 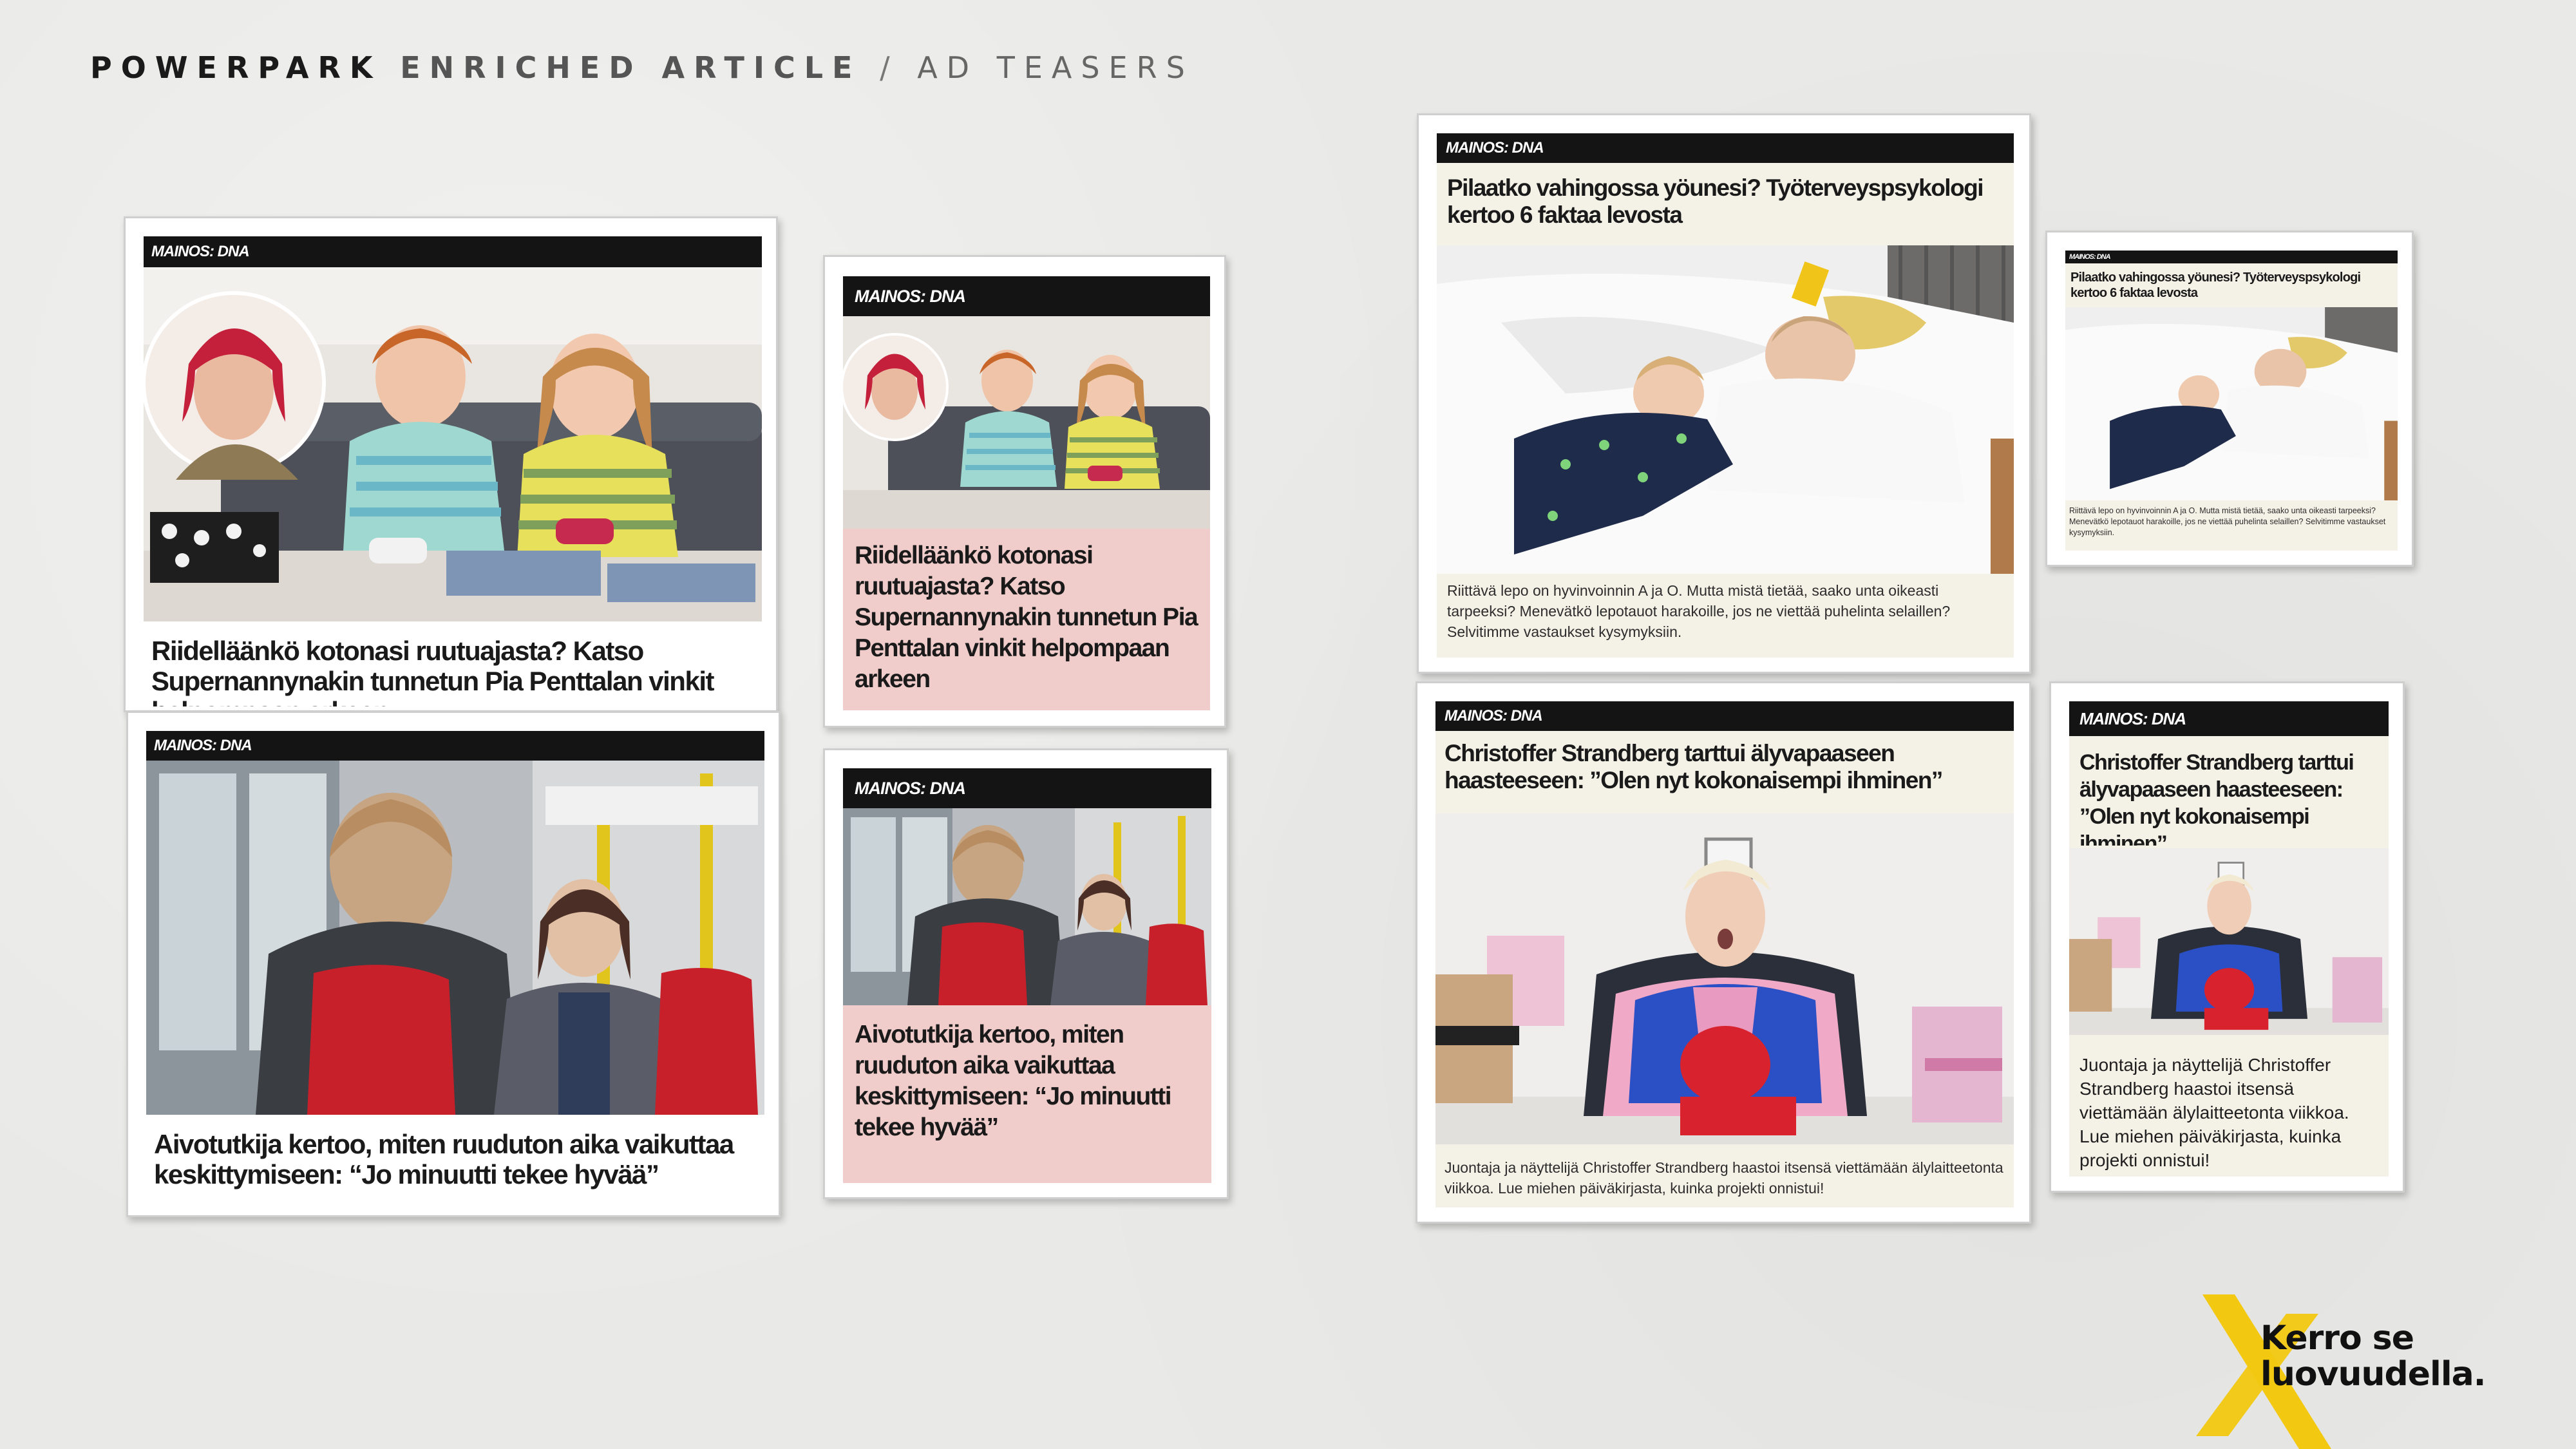 I want to click on brand-logo: Kerro se luovuudella., so click(x=2357, y=1368).